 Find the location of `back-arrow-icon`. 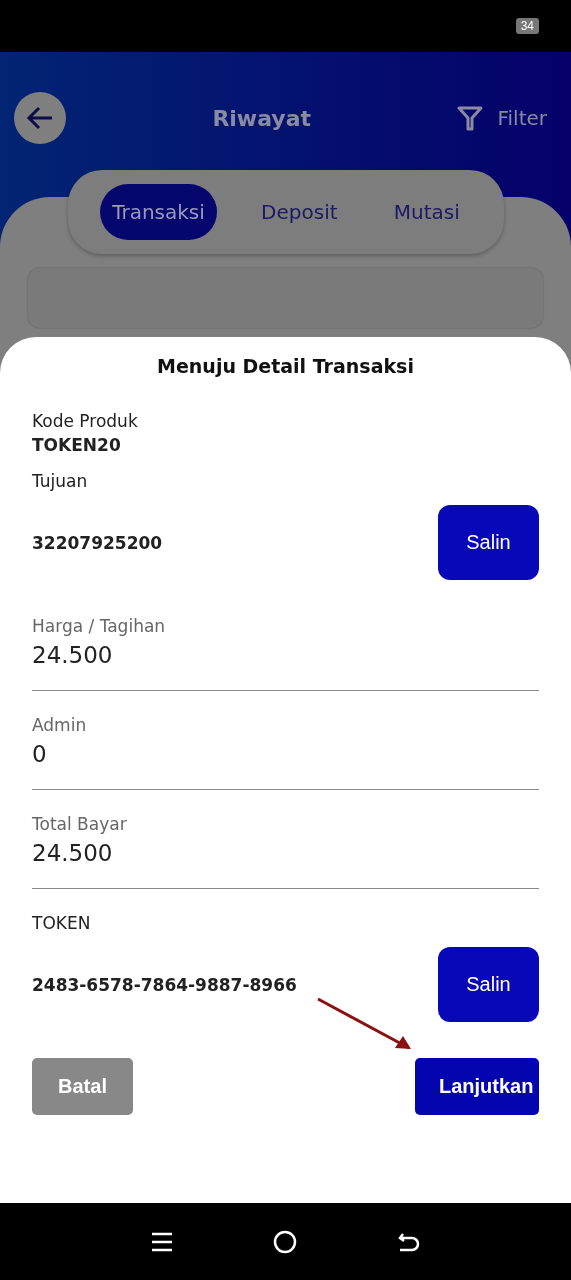

back-arrow-icon is located at coordinates (40, 118).